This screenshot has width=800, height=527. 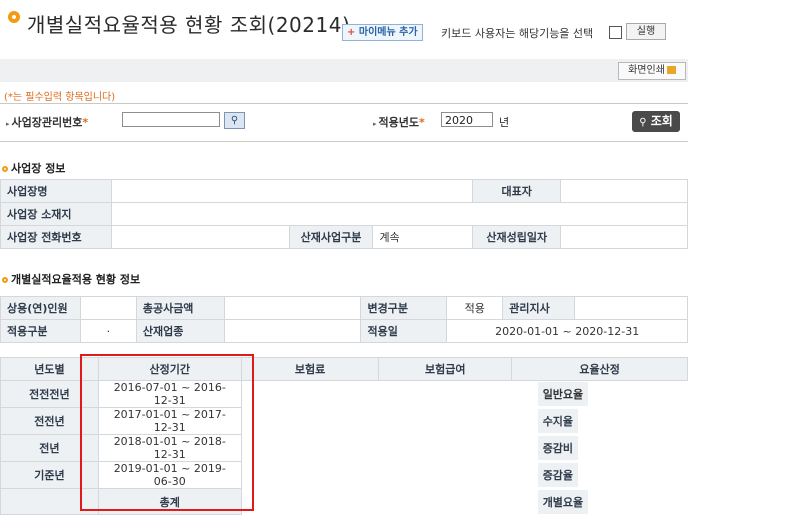 I want to click on print-label: 화면인쇄, so click(x=646, y=70).